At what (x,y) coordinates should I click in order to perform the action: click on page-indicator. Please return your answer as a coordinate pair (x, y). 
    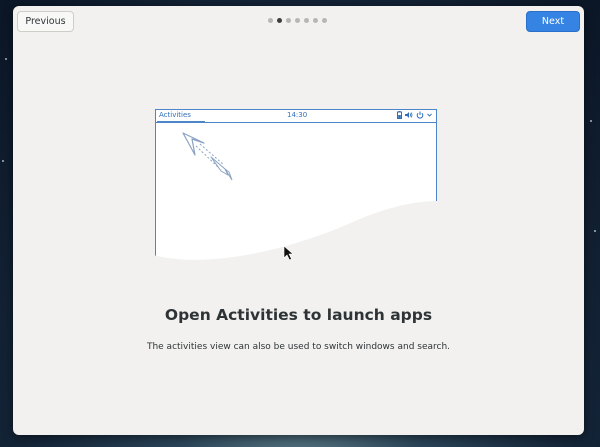
    Looking at the image, I should click on (297, 21).